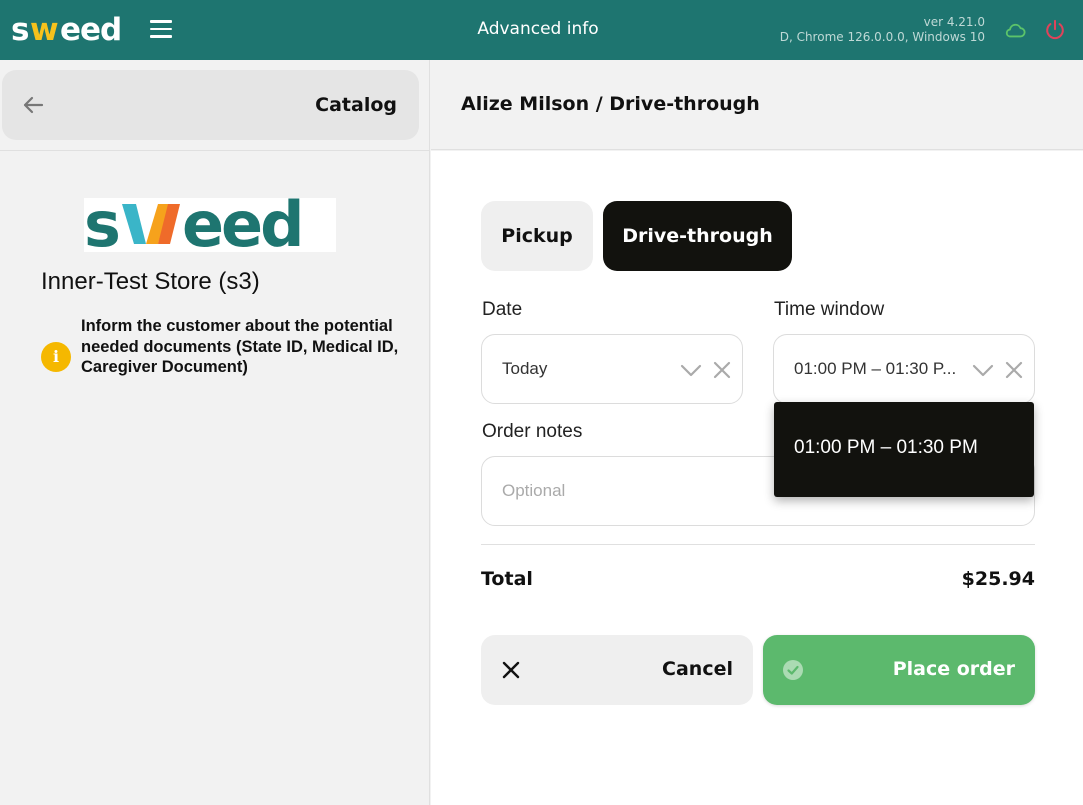  I want to click on order-header: Alize Milson / Drive-through, so click(757, 105).